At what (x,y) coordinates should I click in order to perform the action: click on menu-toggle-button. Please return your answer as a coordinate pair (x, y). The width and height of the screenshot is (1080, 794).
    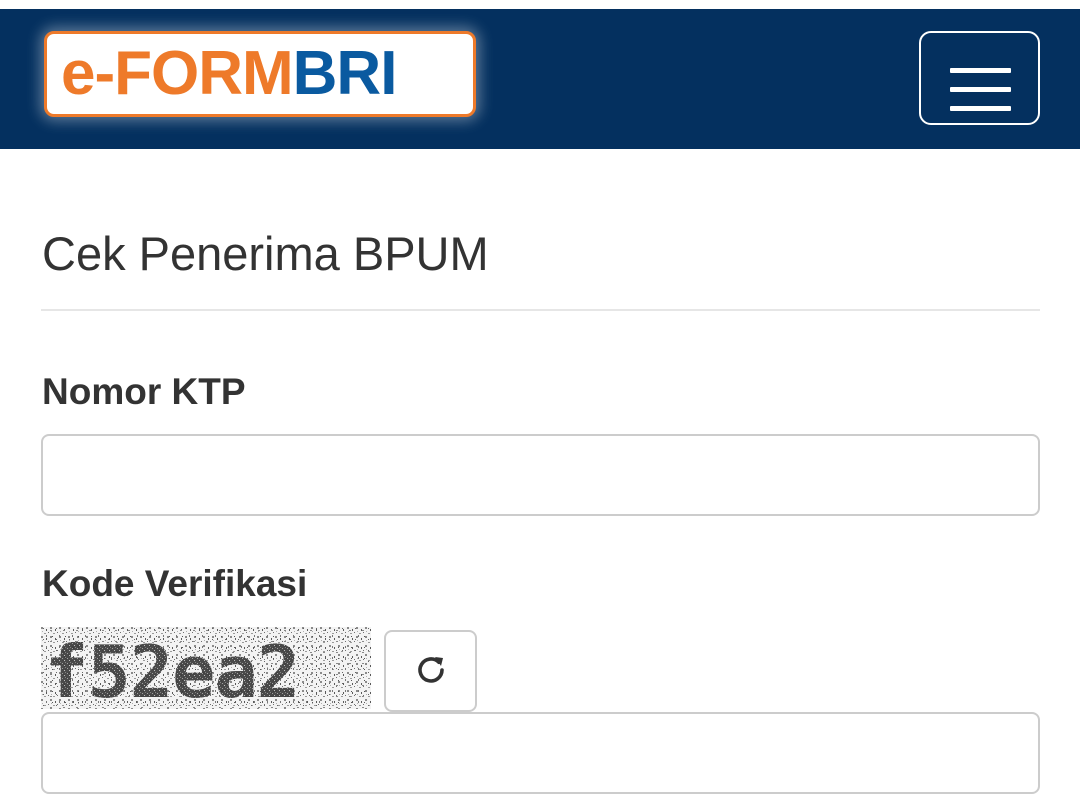
    Looking at the image, I should click on (979, 78).